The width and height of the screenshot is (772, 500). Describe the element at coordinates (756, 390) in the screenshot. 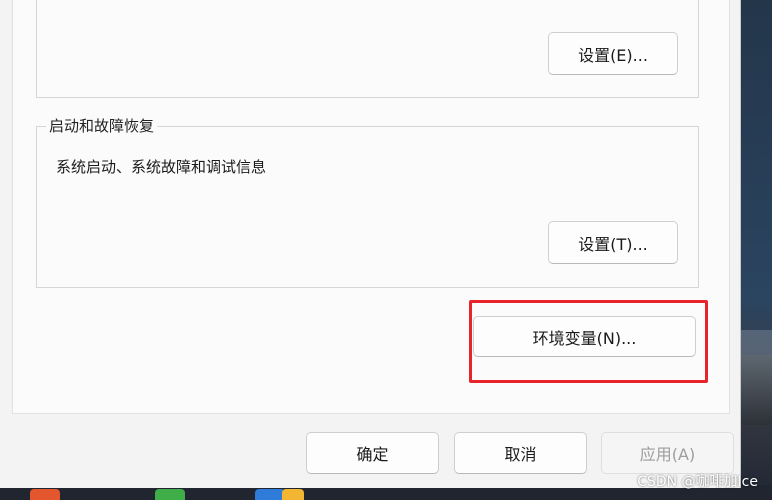

I see `wallpaper-mountain` at that location.